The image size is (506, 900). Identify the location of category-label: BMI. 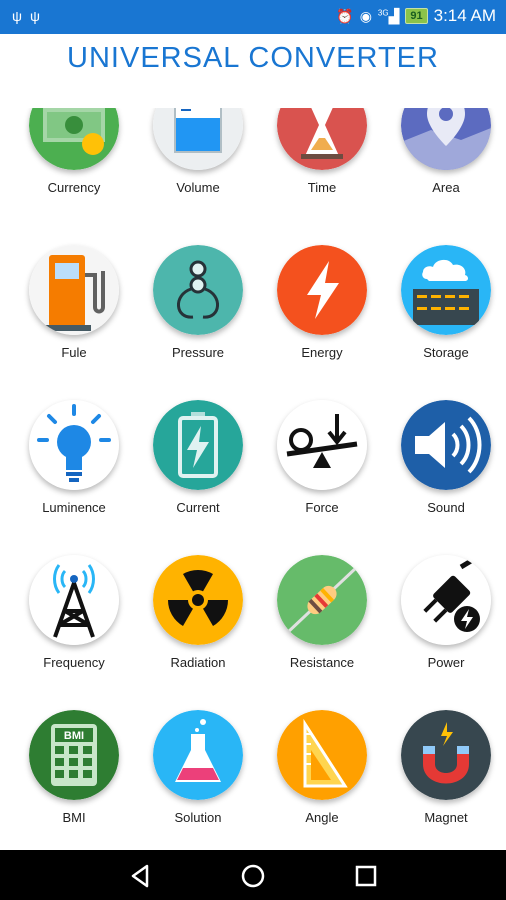
(74, 817).